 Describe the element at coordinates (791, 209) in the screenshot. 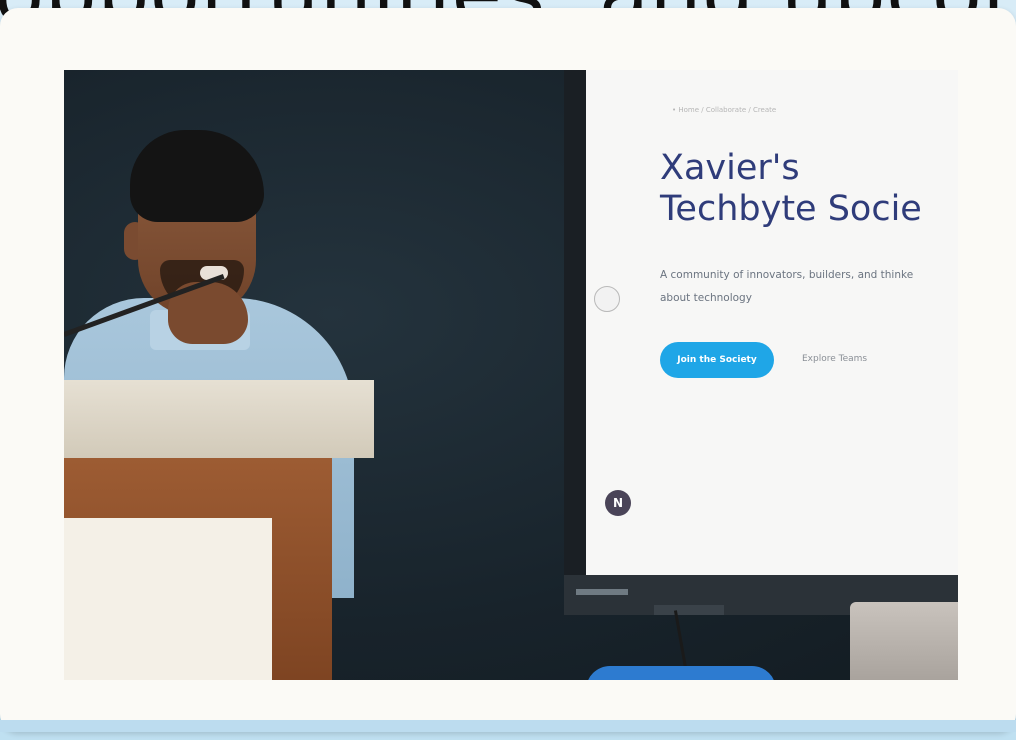

I see `screen-title-line-2: Techbyte Socie` at that location.